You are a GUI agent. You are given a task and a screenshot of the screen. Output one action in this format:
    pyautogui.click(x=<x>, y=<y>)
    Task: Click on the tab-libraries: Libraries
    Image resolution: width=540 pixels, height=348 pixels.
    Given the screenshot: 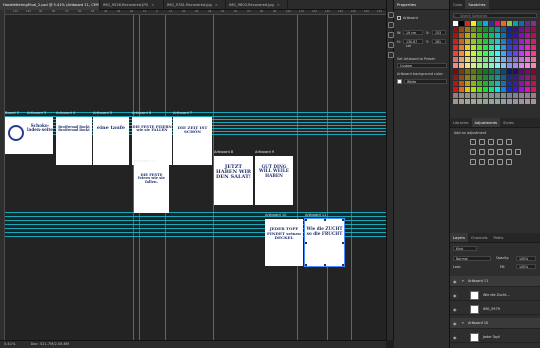 What is the action you would take?
    pyautogui.click(x=461, y=122)
    